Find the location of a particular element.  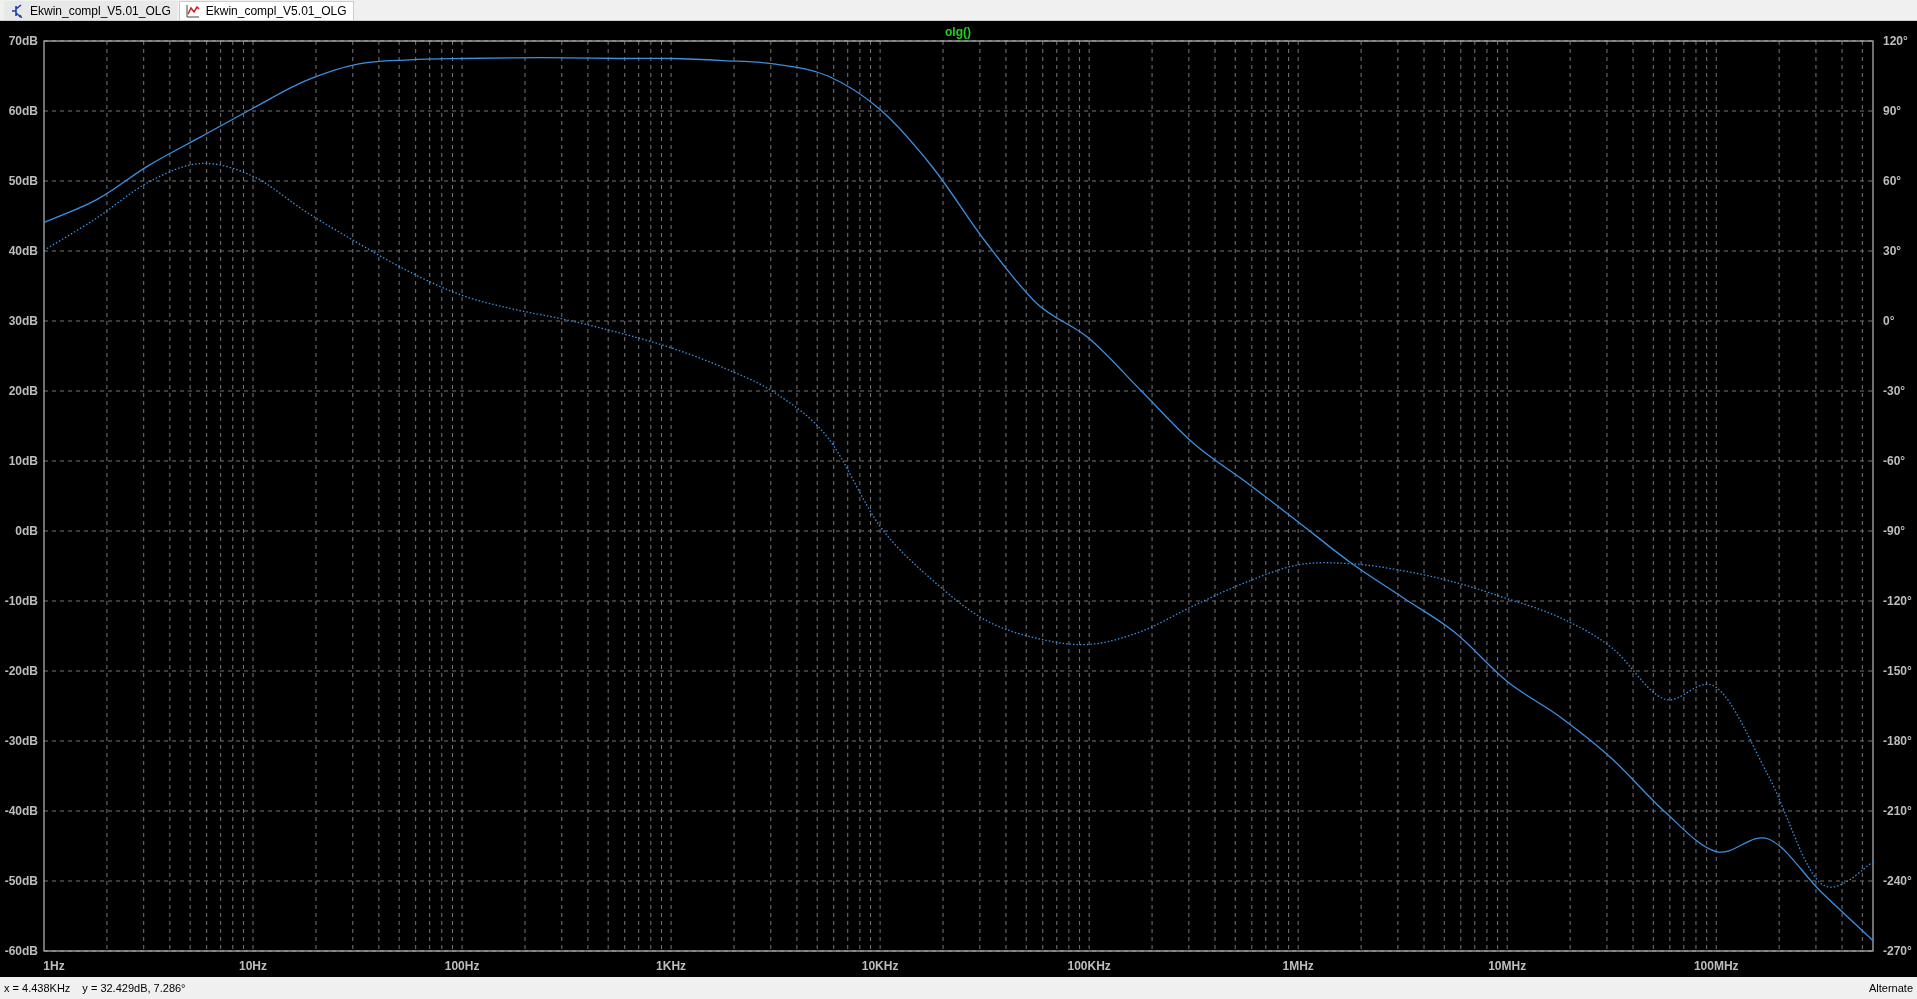

y-axis-label: -120° is located at coordinates (1897, 601).